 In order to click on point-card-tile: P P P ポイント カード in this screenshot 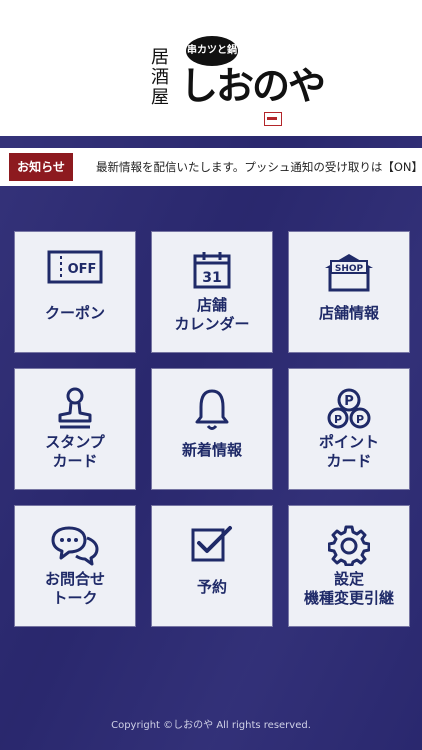, I will do `click(349, 429)`.